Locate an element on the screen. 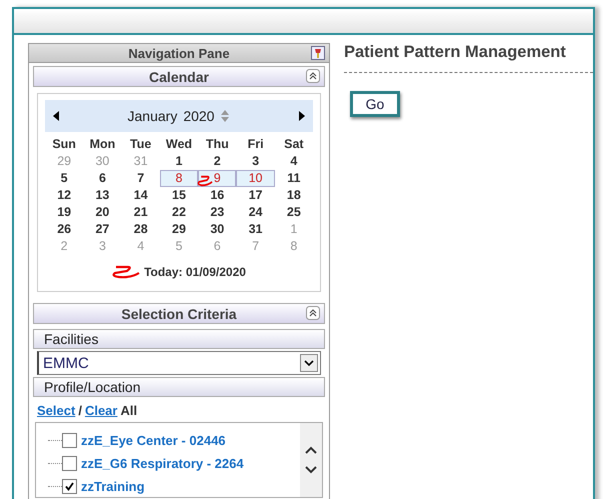 The image size is (607, 499). calendar-day: 19 is located at coordinates (64, 212).